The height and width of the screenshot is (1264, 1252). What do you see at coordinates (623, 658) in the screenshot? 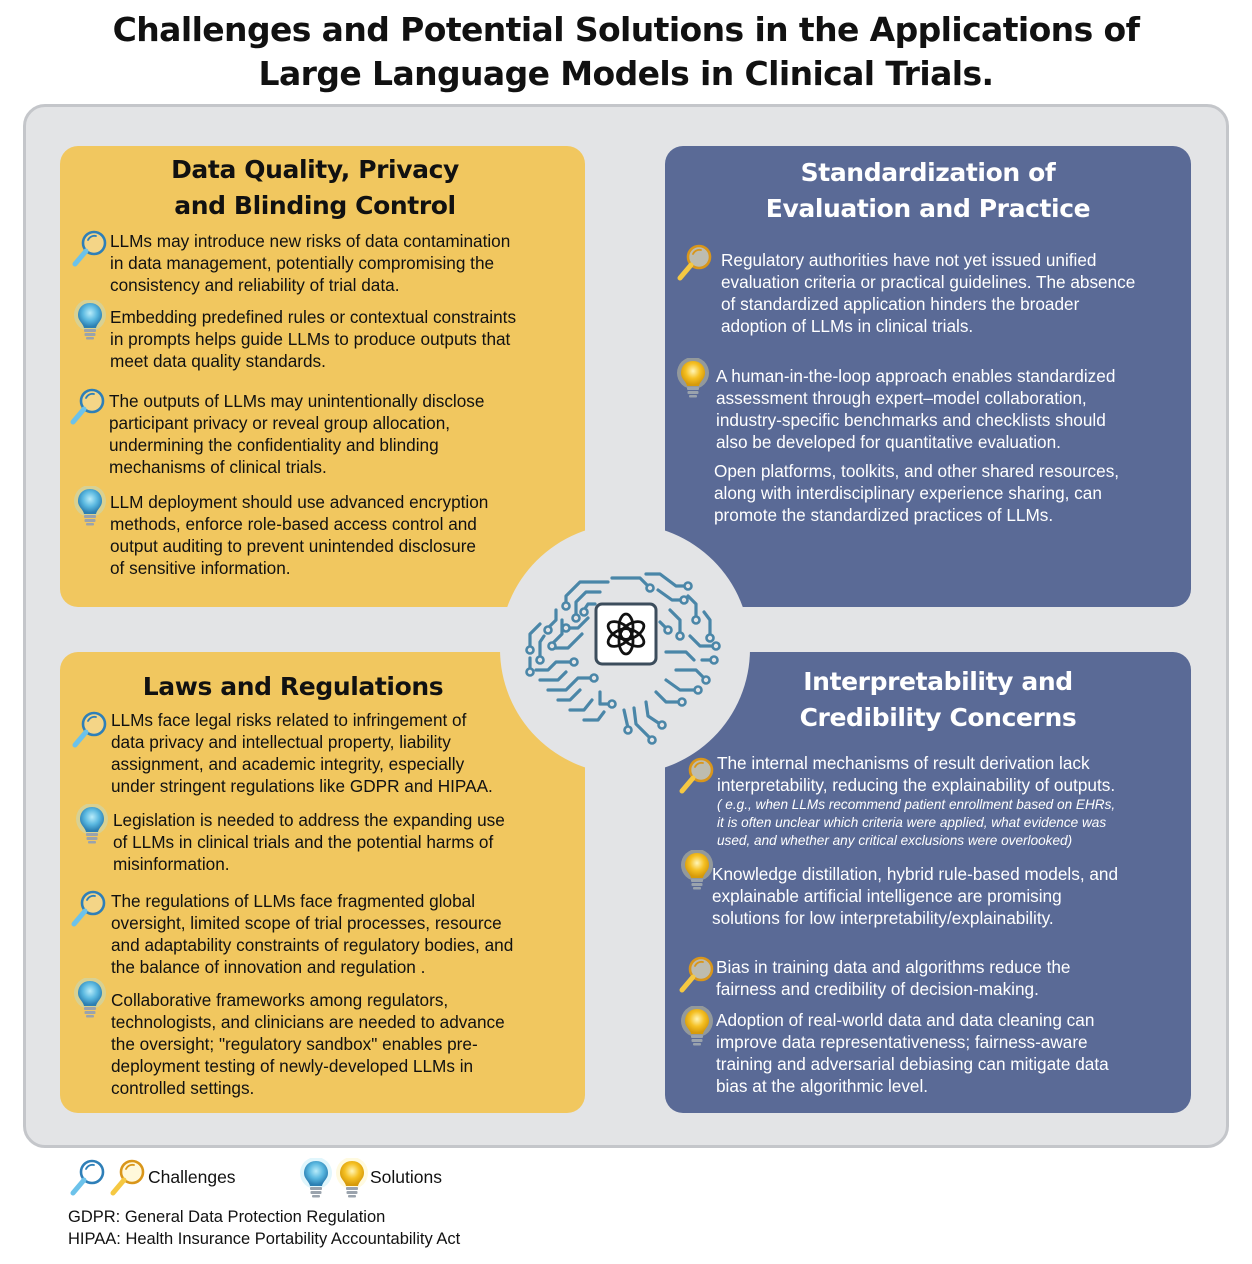
I see `ai-brain-circuit-icon` at bounding box center [623, 658].